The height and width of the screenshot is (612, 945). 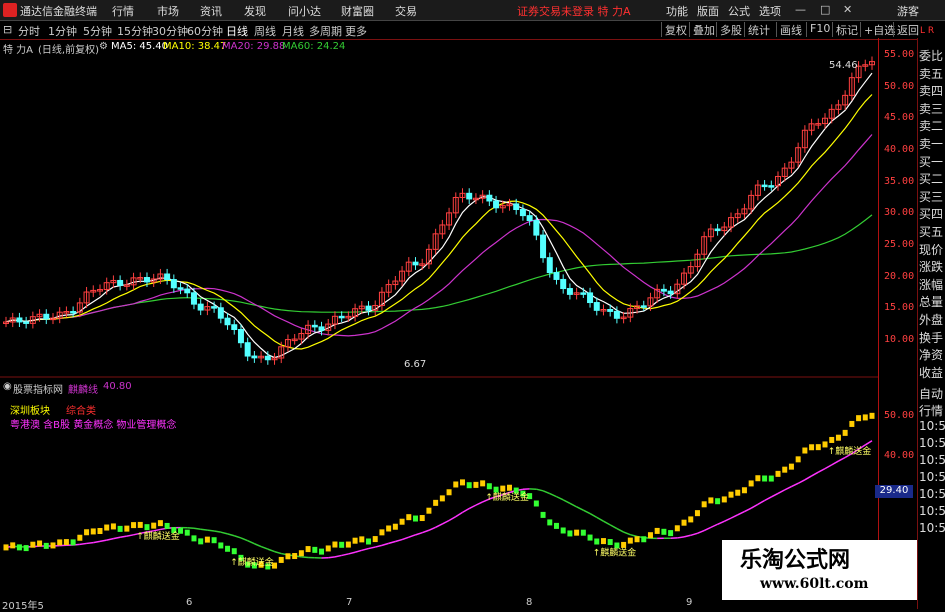 I want to click on stats-button: 统计, so click(x=758, y=29).